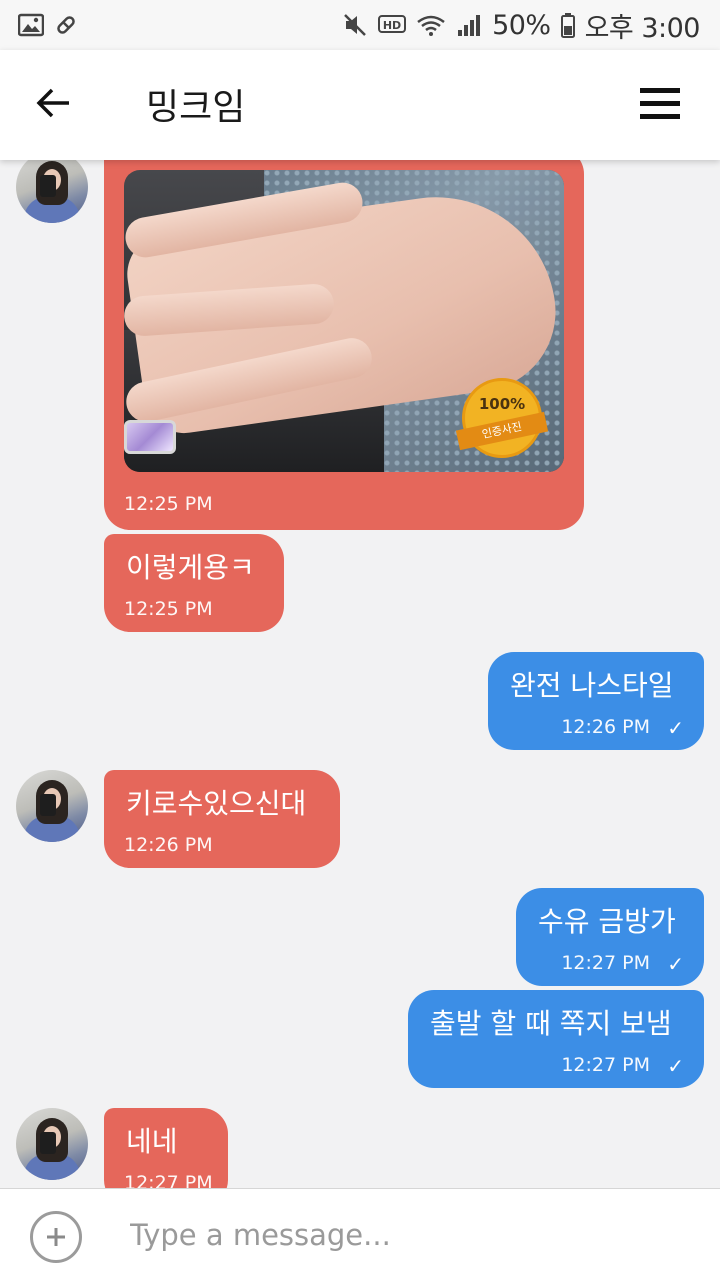 The width and height of the screenshot is (720, 1280). What do you see at coordinates (469, 25) in the screenshot?
I see `signal-icon` at bounding box center [469, 25].